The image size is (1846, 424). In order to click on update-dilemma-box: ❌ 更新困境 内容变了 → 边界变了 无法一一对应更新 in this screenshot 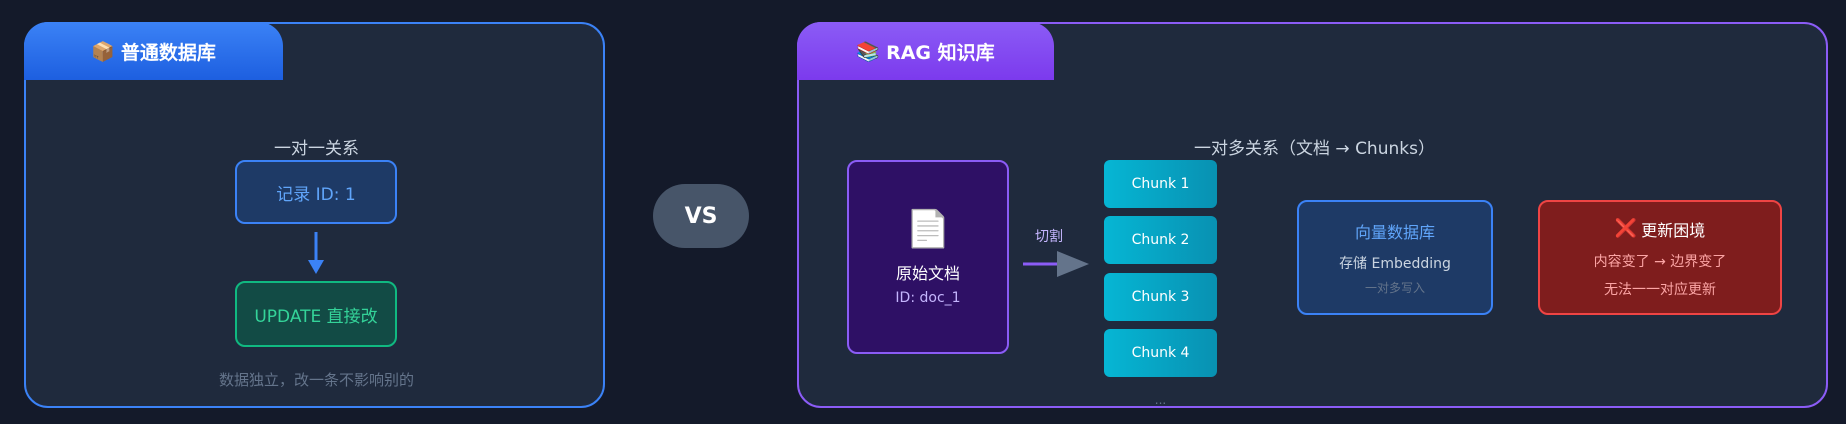, I will do `click(1660, 257)`.